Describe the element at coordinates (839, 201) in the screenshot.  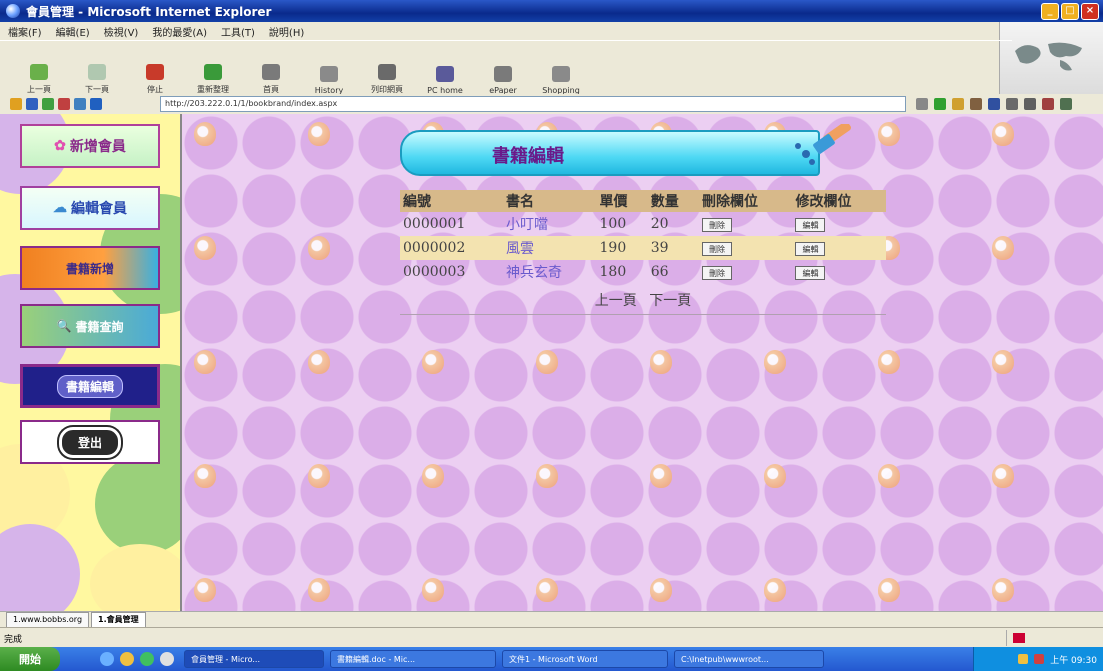
I see `col-edit: 修改欄位` at that location.